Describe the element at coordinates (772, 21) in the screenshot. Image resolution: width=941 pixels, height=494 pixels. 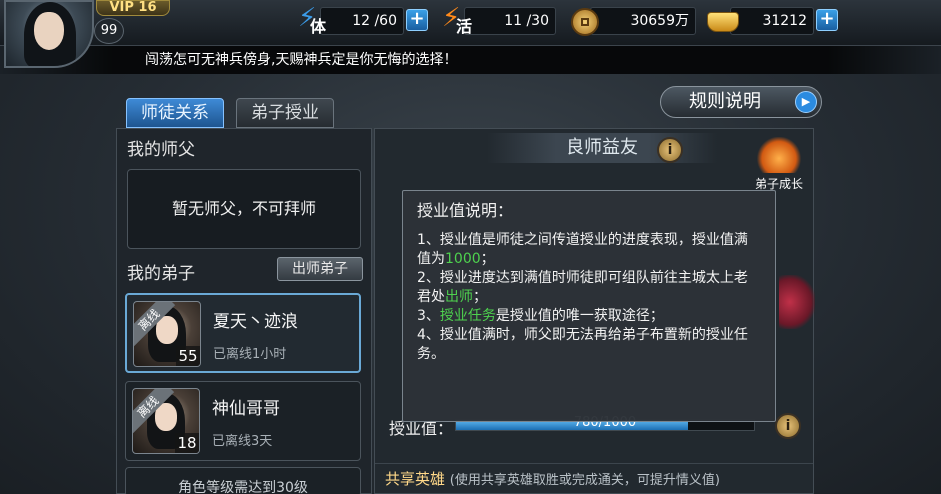
I see `ingot-value: 31212` at that location.